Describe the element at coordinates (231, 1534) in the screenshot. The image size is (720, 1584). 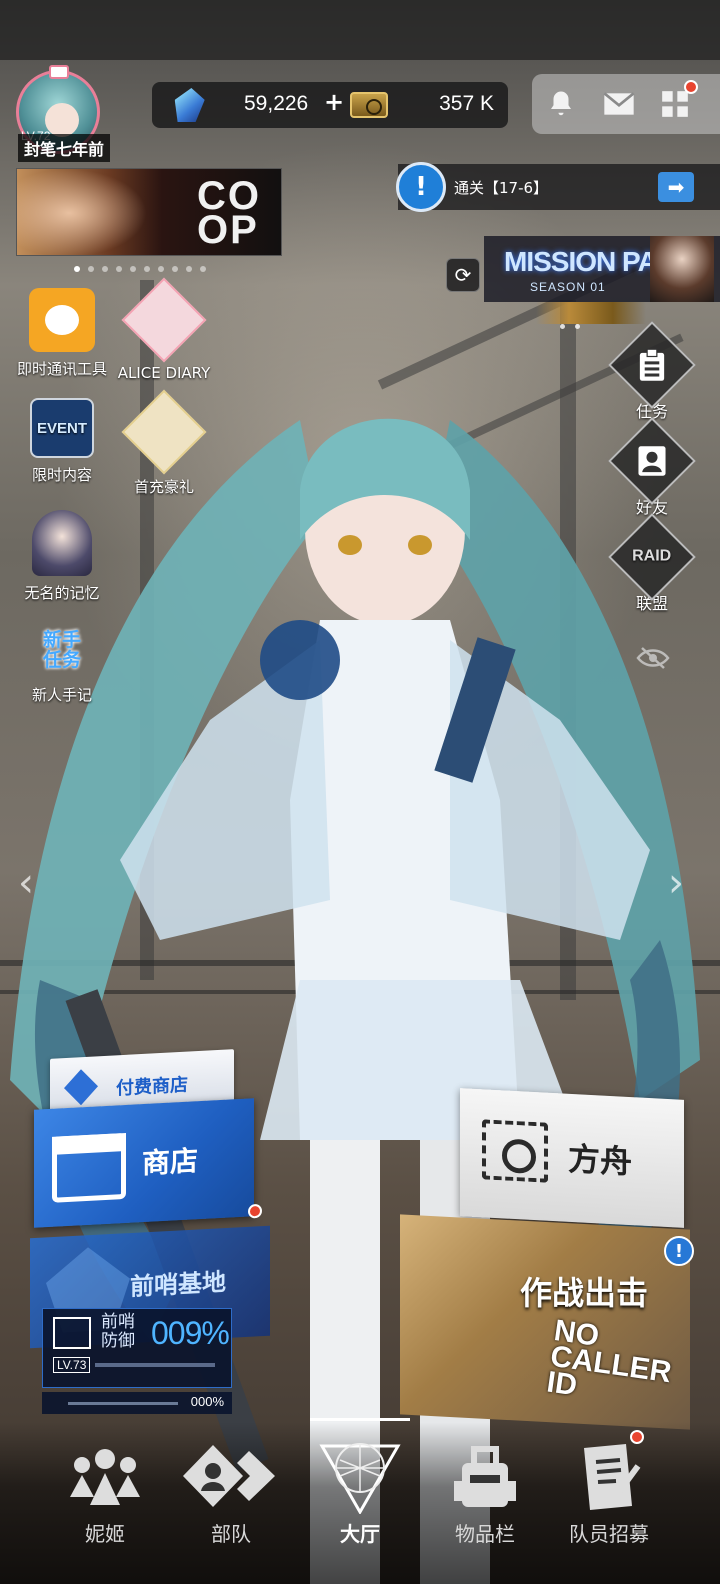
I see `nav-squad-label: 部队` at that location.